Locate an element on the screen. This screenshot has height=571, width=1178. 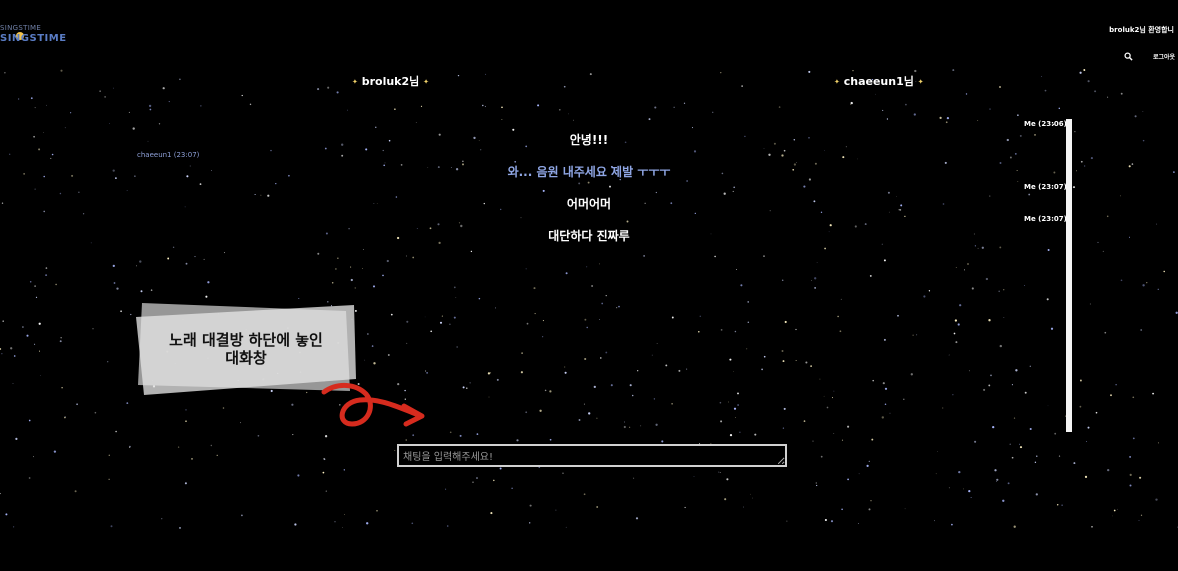
logout-button: 로그아웃 is located at coordinates (1164, 56).